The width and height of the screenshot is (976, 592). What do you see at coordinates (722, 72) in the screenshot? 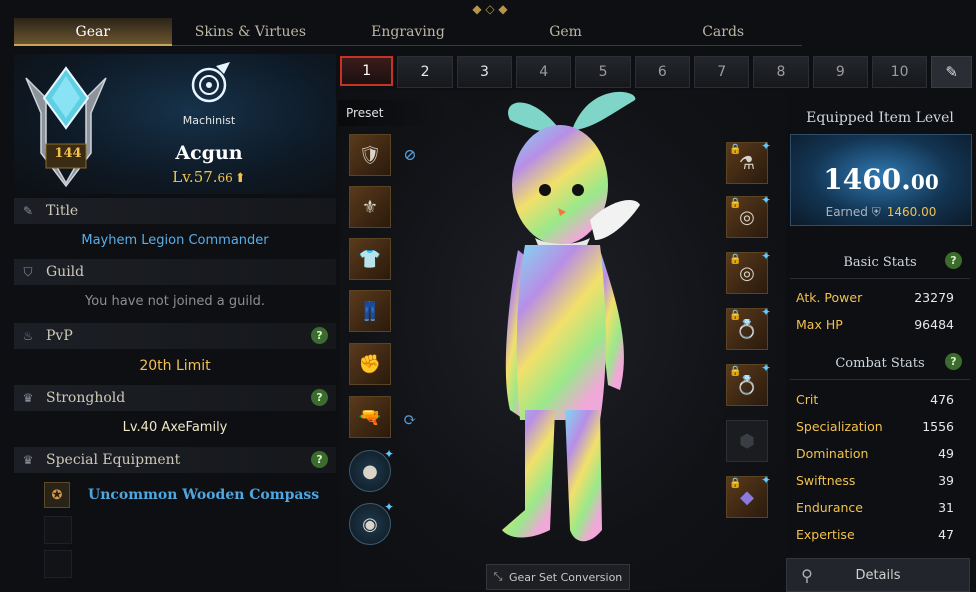
I see `preset-button: 7` at bounding box center [722, 72].